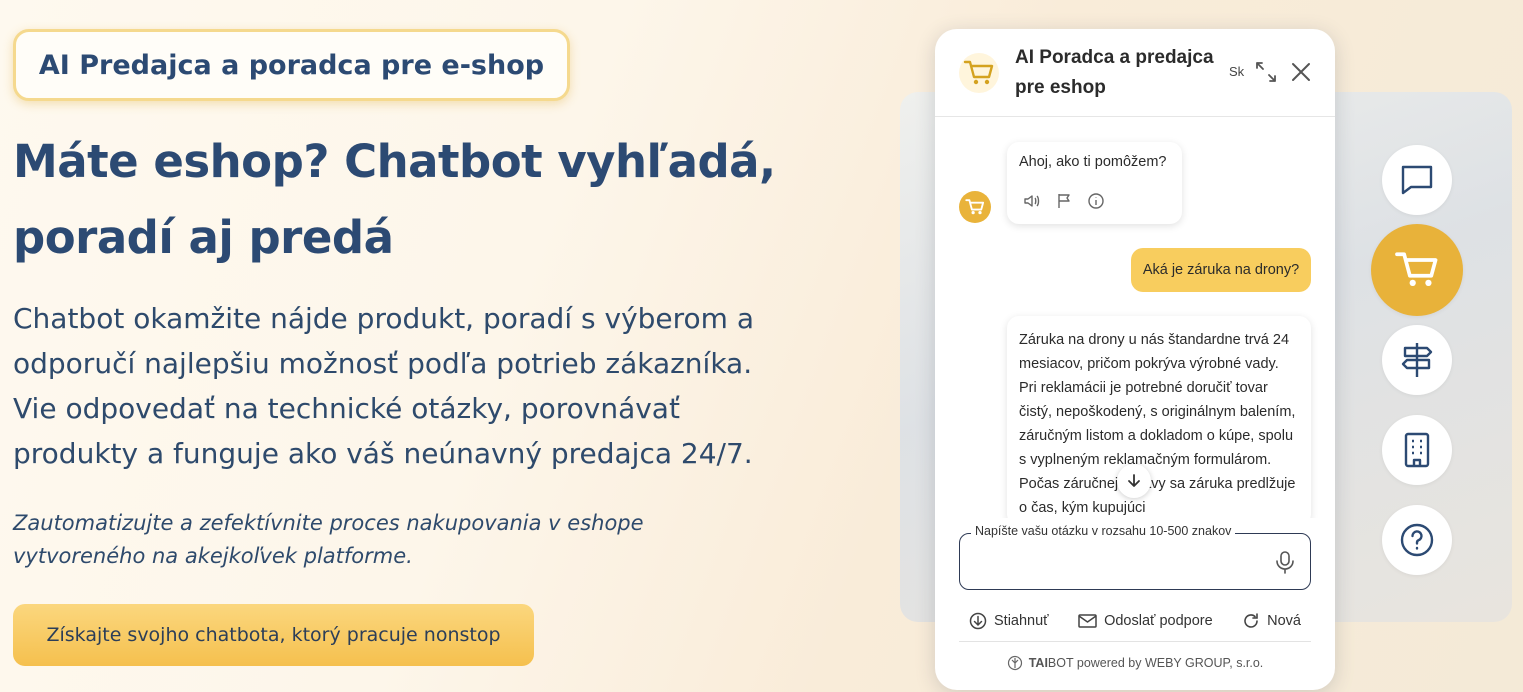 The image size is (1523, 692). Describe the element at coordinates (1021, 620) in the screenshot. I see `download-label: Stiahnuť` at that location.